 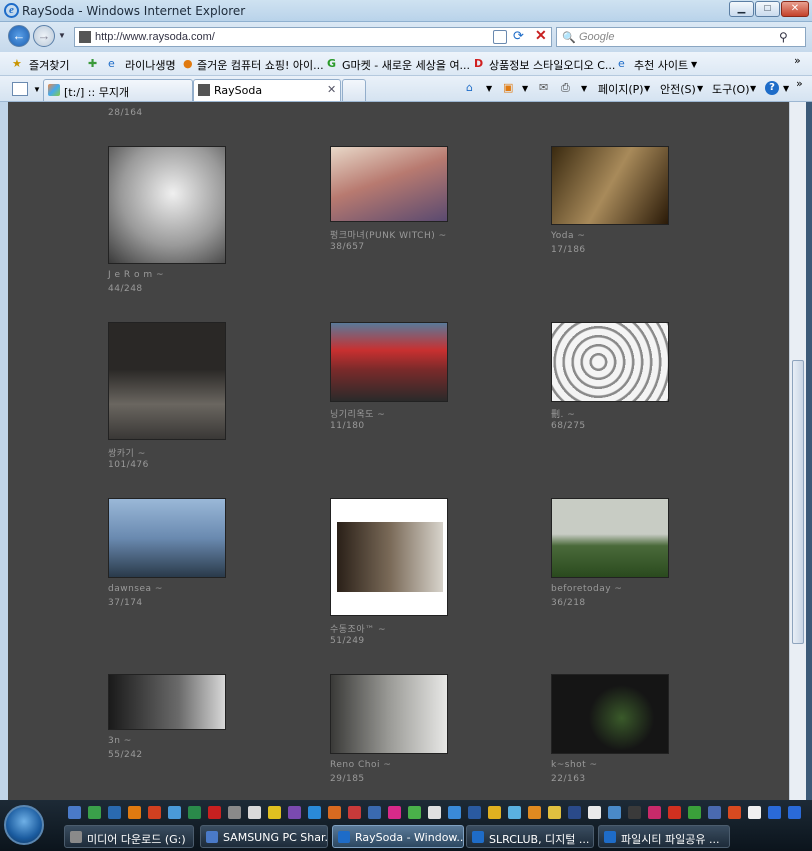 I want to click on home-dropdown-icon: ▼, so click(x=489, y=88).